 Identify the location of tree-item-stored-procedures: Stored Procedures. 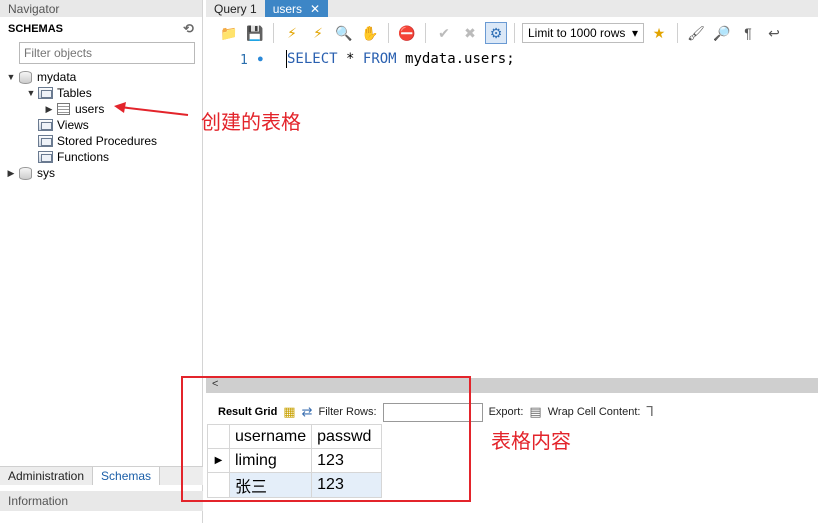
(96, 141).